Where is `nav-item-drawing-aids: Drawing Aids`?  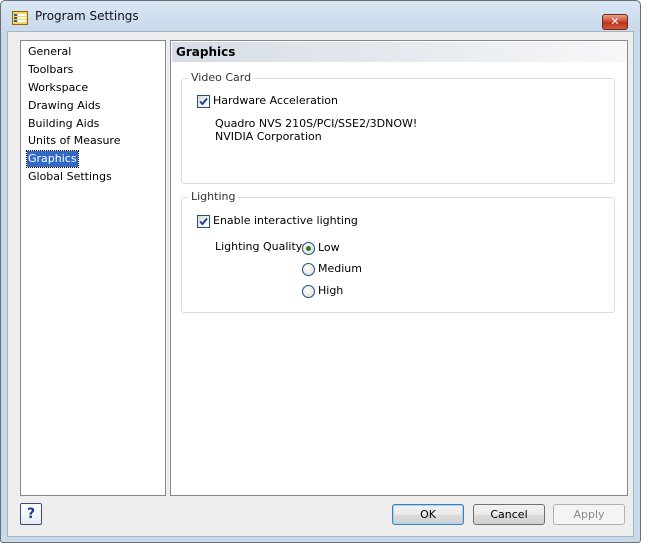 nav-item-drawing-aids: Drawing Aids is located at coordinates (64, 106).